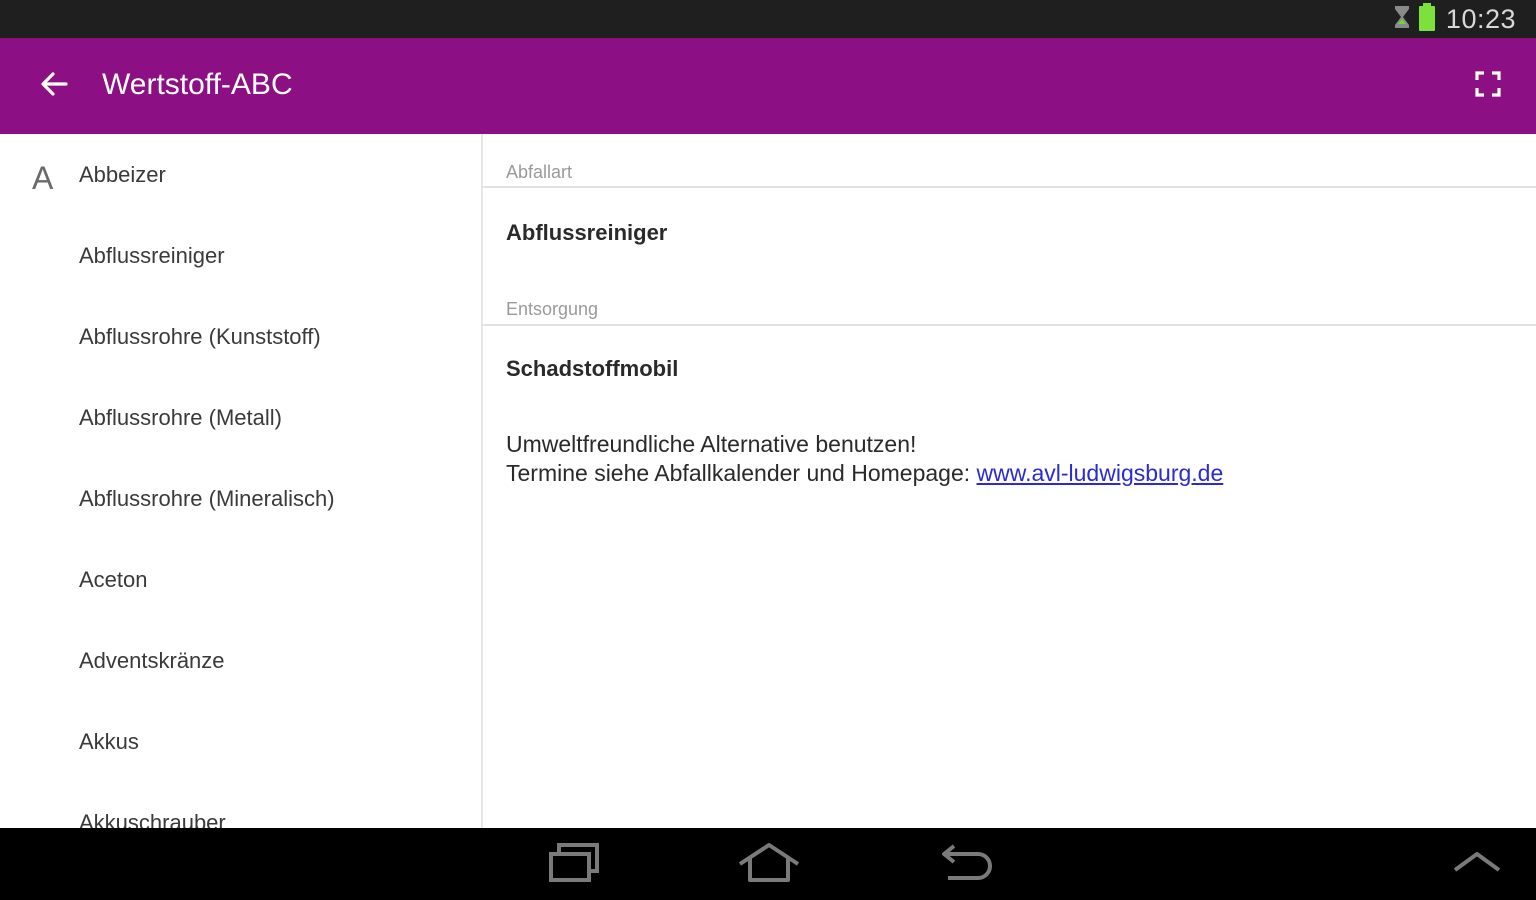 The image size is (1536, 900). What do you see at coordinates (274, 255) in the screenshot?
I see `list-item: Abflussreiniger` at bounding box center [274, 255].